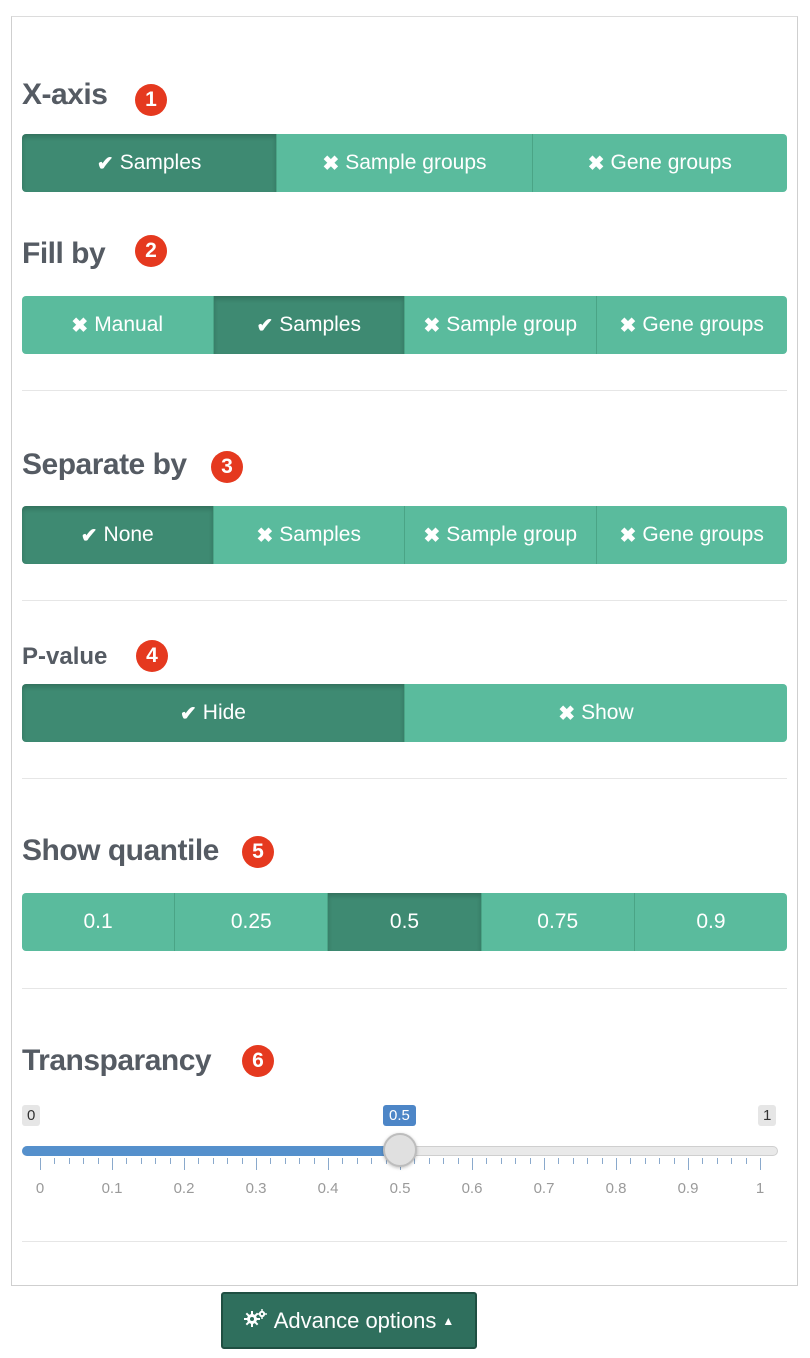 This screenshot has height=1358, width=810. Describe the element at coordinates (703, 324) in the screenshot. I see `fillby-option-label: Gene groups` at that location.